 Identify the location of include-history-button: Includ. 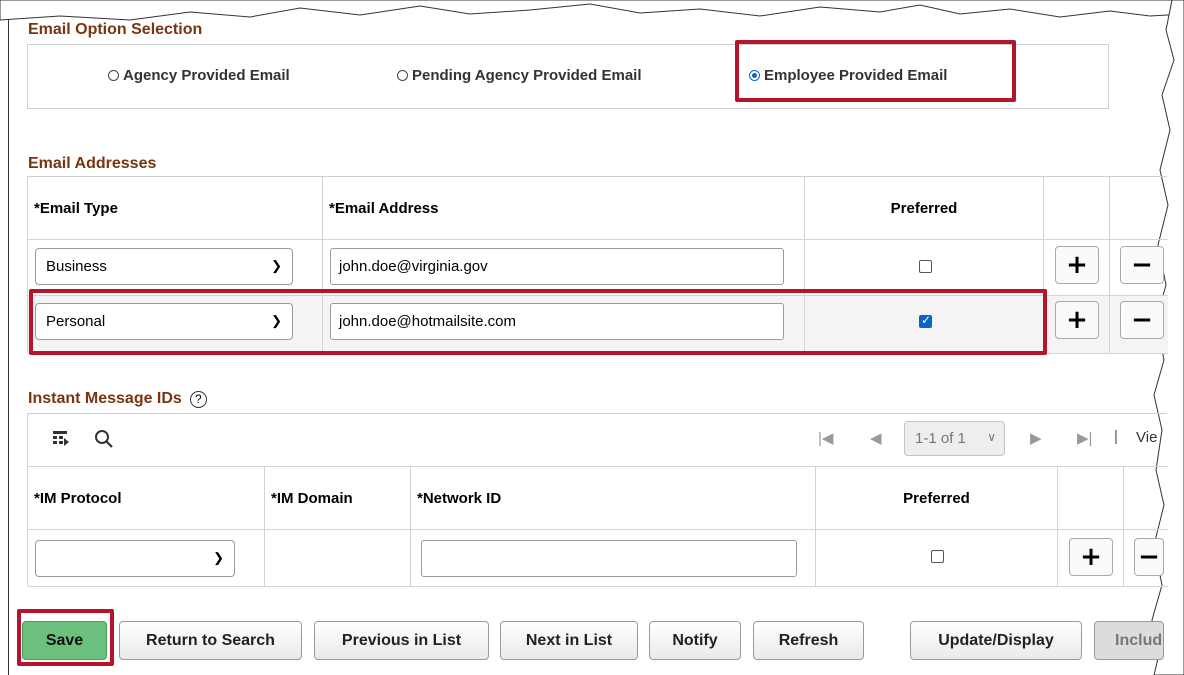
(1129, 640).